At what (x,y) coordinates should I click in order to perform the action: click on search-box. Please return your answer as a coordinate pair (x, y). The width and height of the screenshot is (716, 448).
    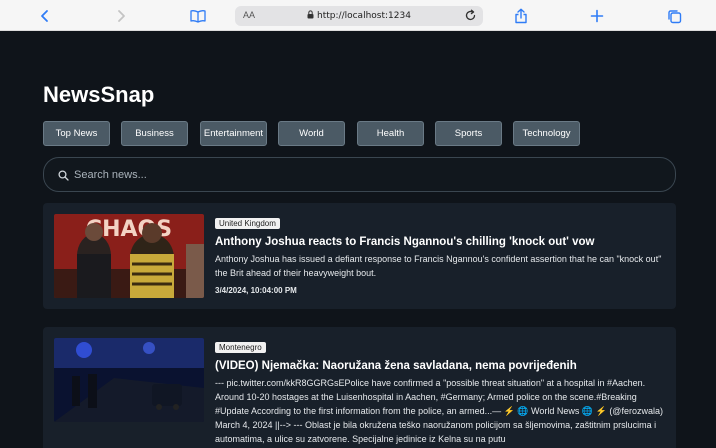
    Looking at the image, I should click on (359, 174).